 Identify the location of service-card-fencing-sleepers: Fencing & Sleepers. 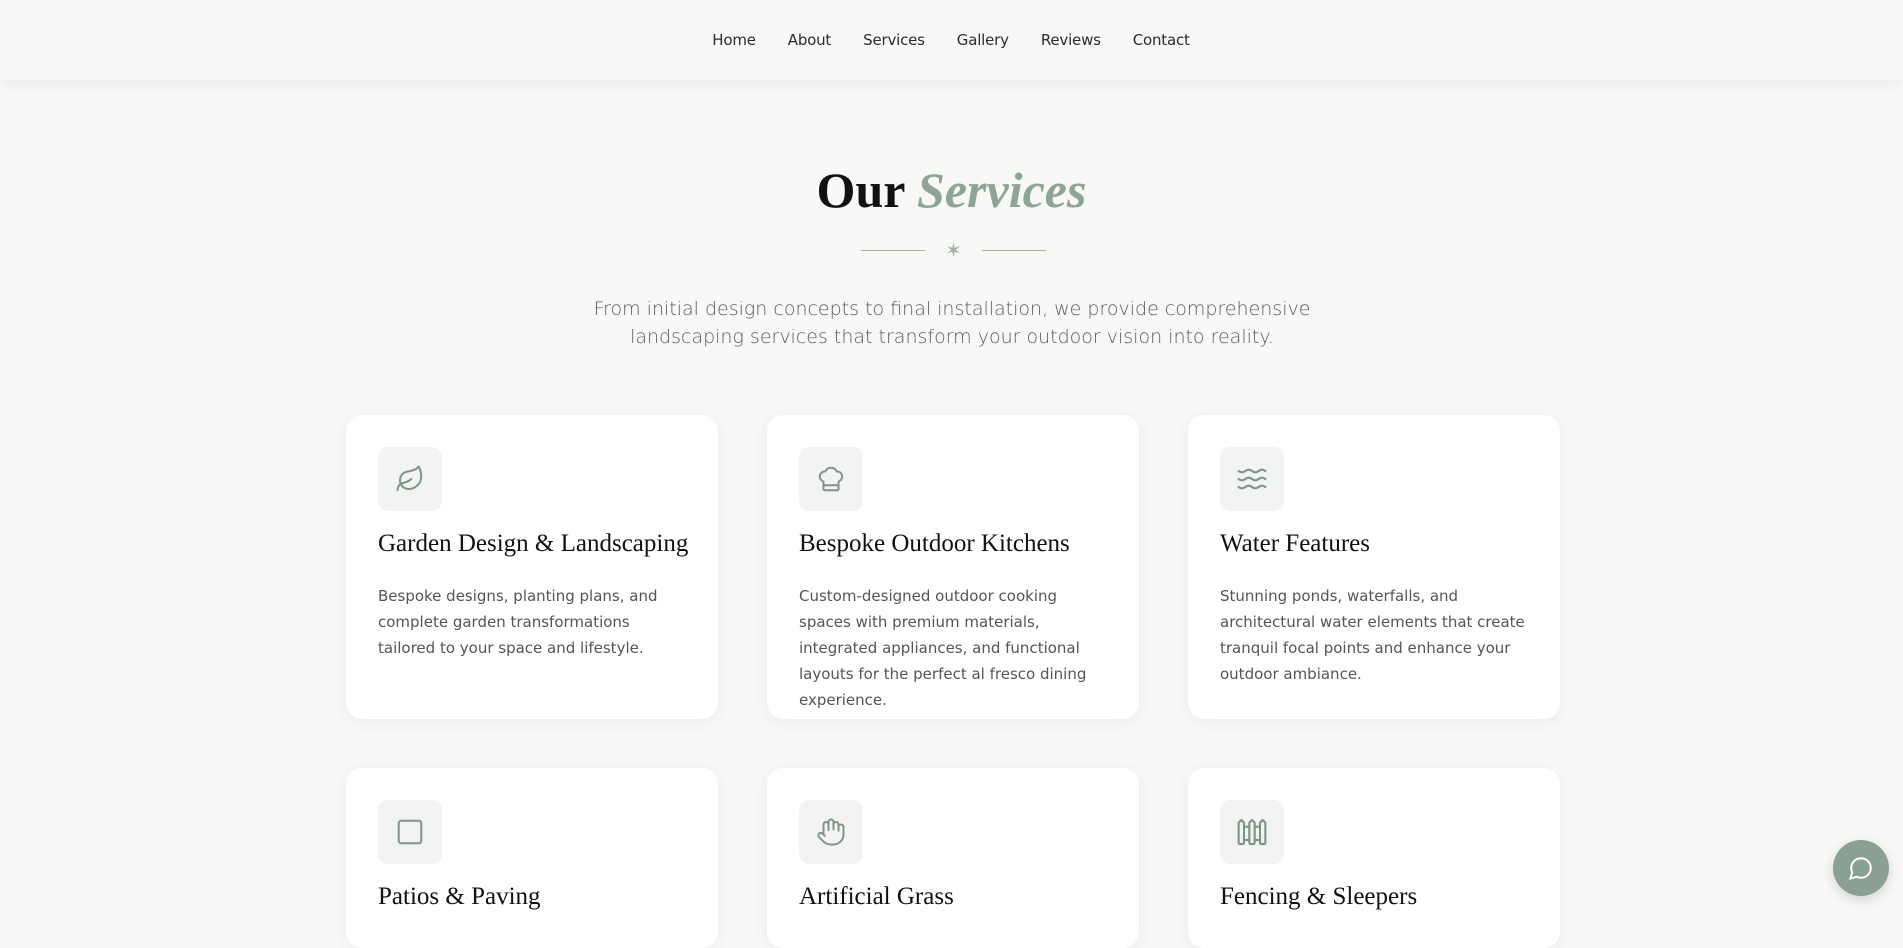
(1374, 858).